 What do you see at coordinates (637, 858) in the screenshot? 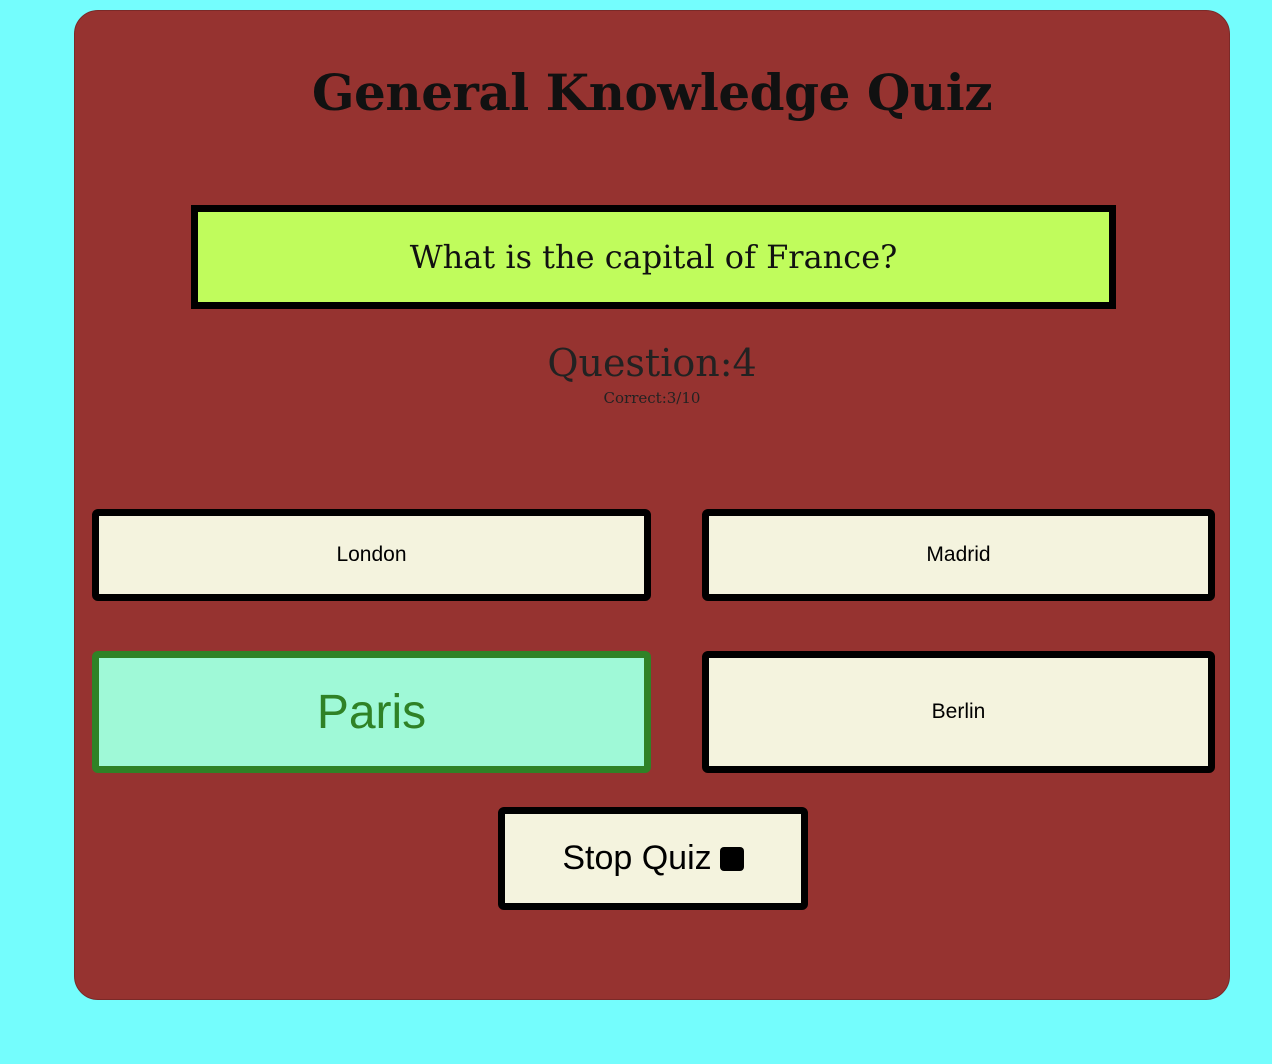
I see `stop-quiz-label: Stop Quiz` at bounding box center [637, 858].